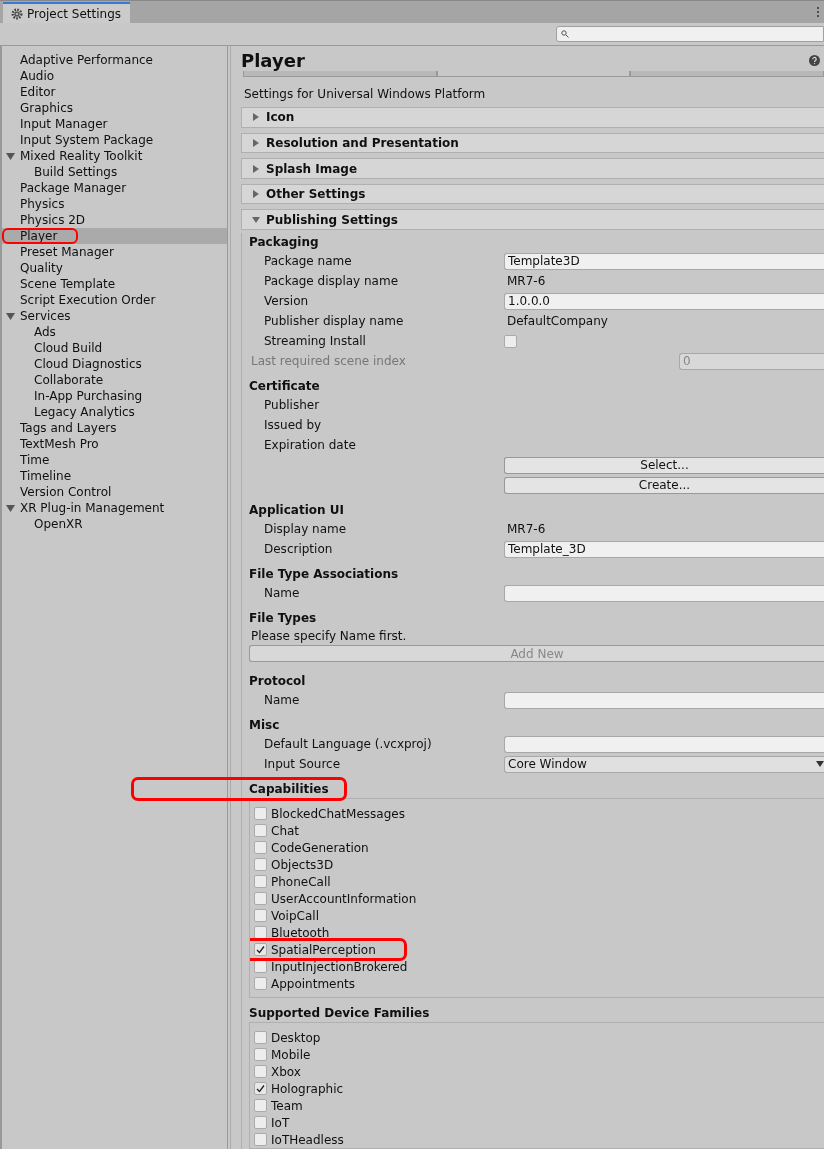 Image resolution: width=824 pixels, height=1149 pixels. What do you see at coordinates (239, 789) in the screenshot?
I see `section-heading: Capabilities` at bounding box center [239, 789].